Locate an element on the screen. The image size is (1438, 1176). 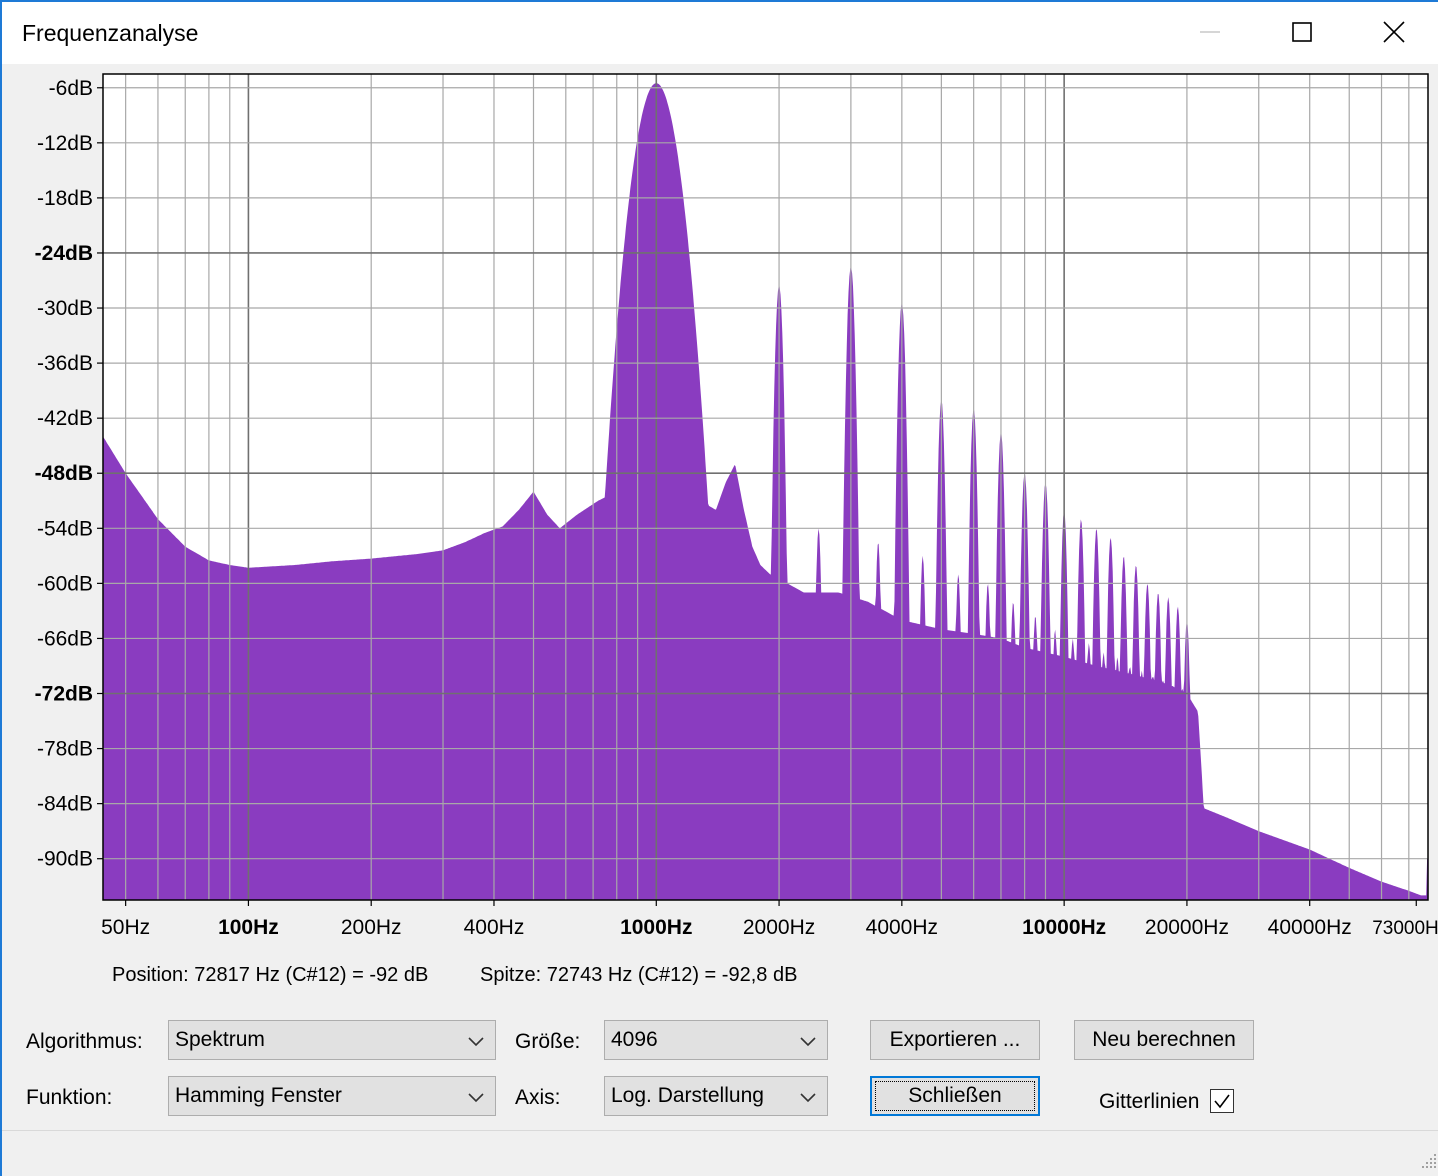
axis-label: Axis: is located at coordinates (538, 1097).